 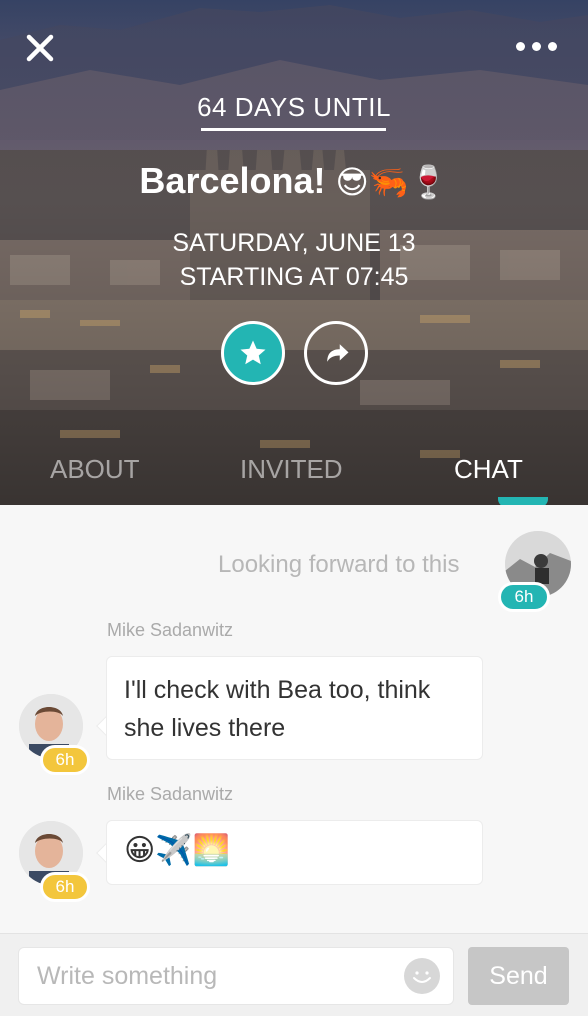 What do you see at coordinates (339, 564) in the screenshot?
I see `own-message-text: Looking forward to this` at bounding box center [339, 564].